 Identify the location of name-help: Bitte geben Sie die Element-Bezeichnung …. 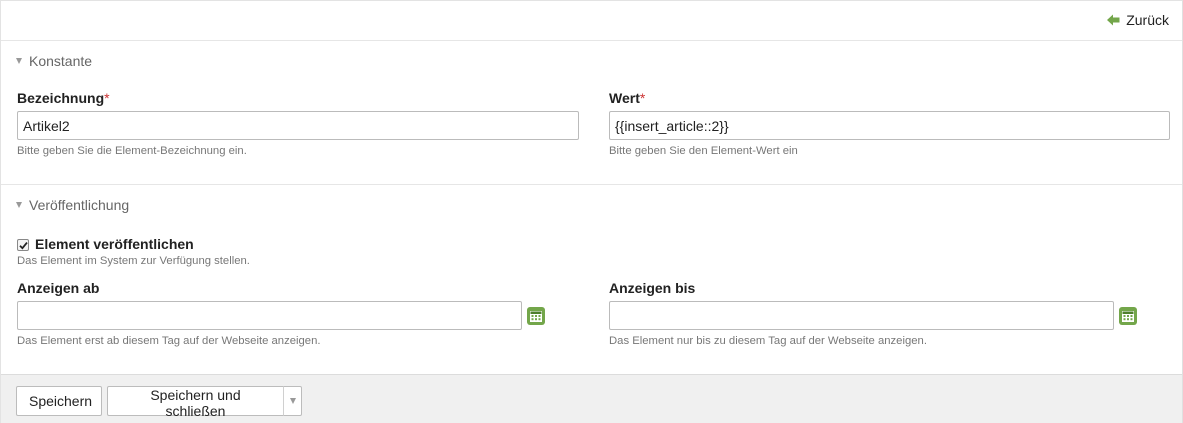
(132, 151).